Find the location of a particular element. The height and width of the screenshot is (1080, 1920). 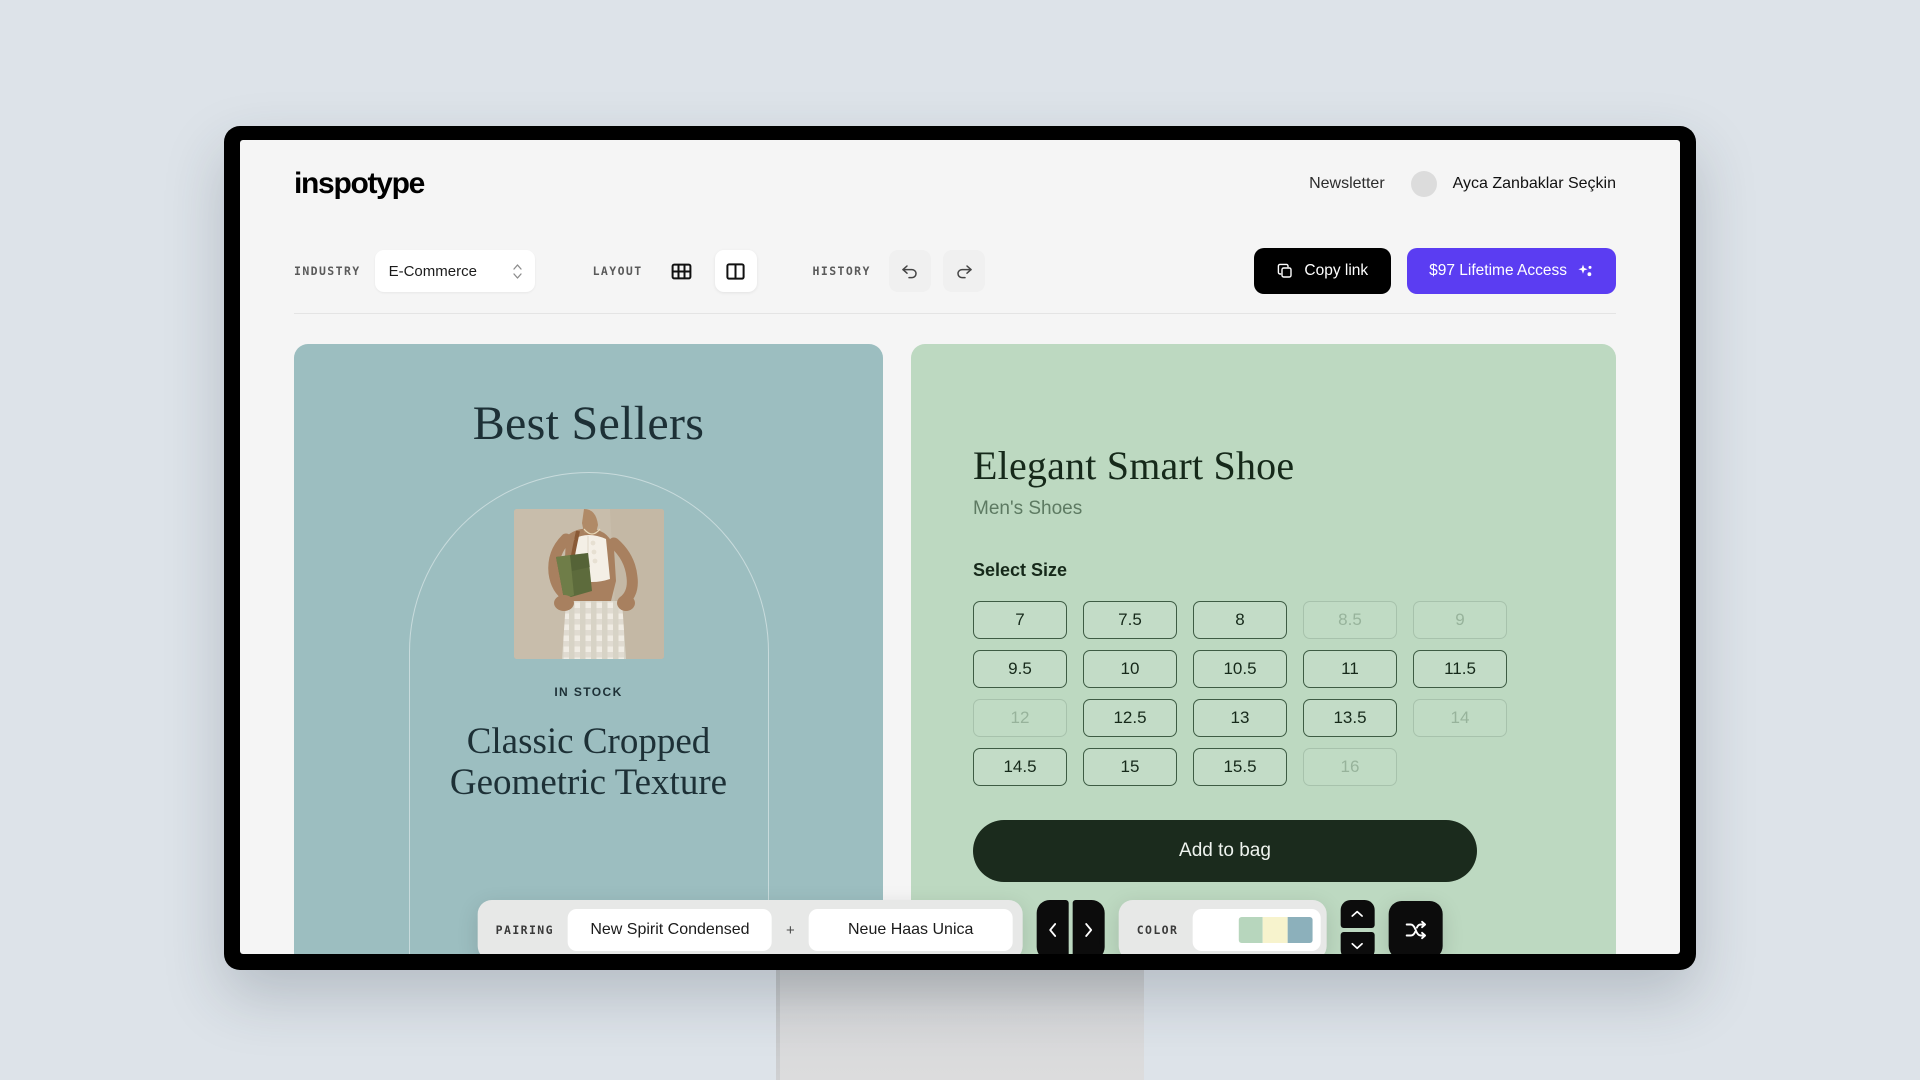

color-panel: COLOR is located at coordinates (1222, 927).